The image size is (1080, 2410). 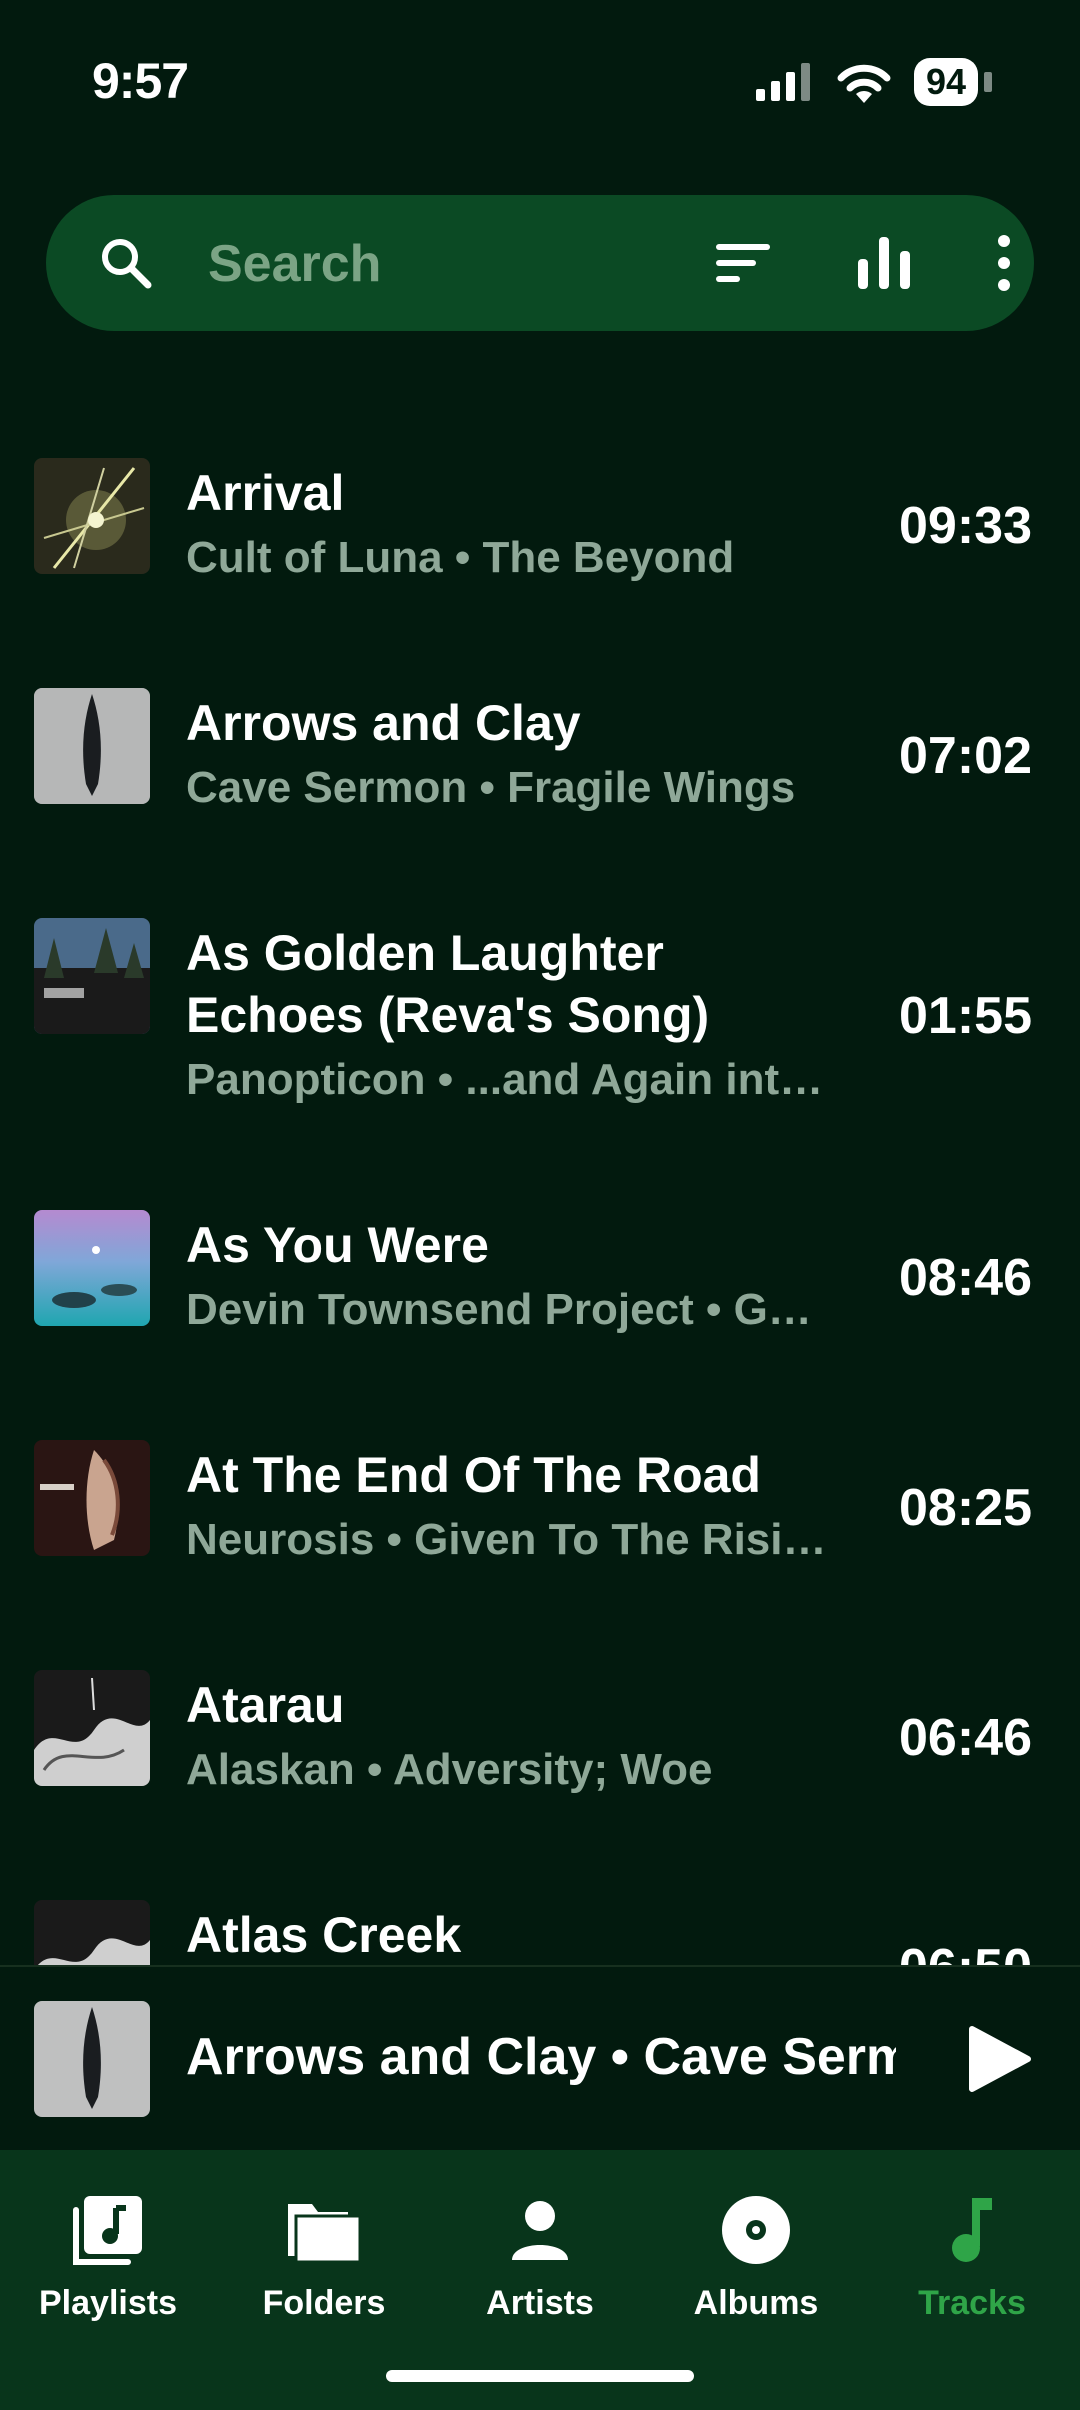 What do you see at coordinates (325, 2234) in the screenshot?
I see `folder-icon` at bounding box center [325, 2234].